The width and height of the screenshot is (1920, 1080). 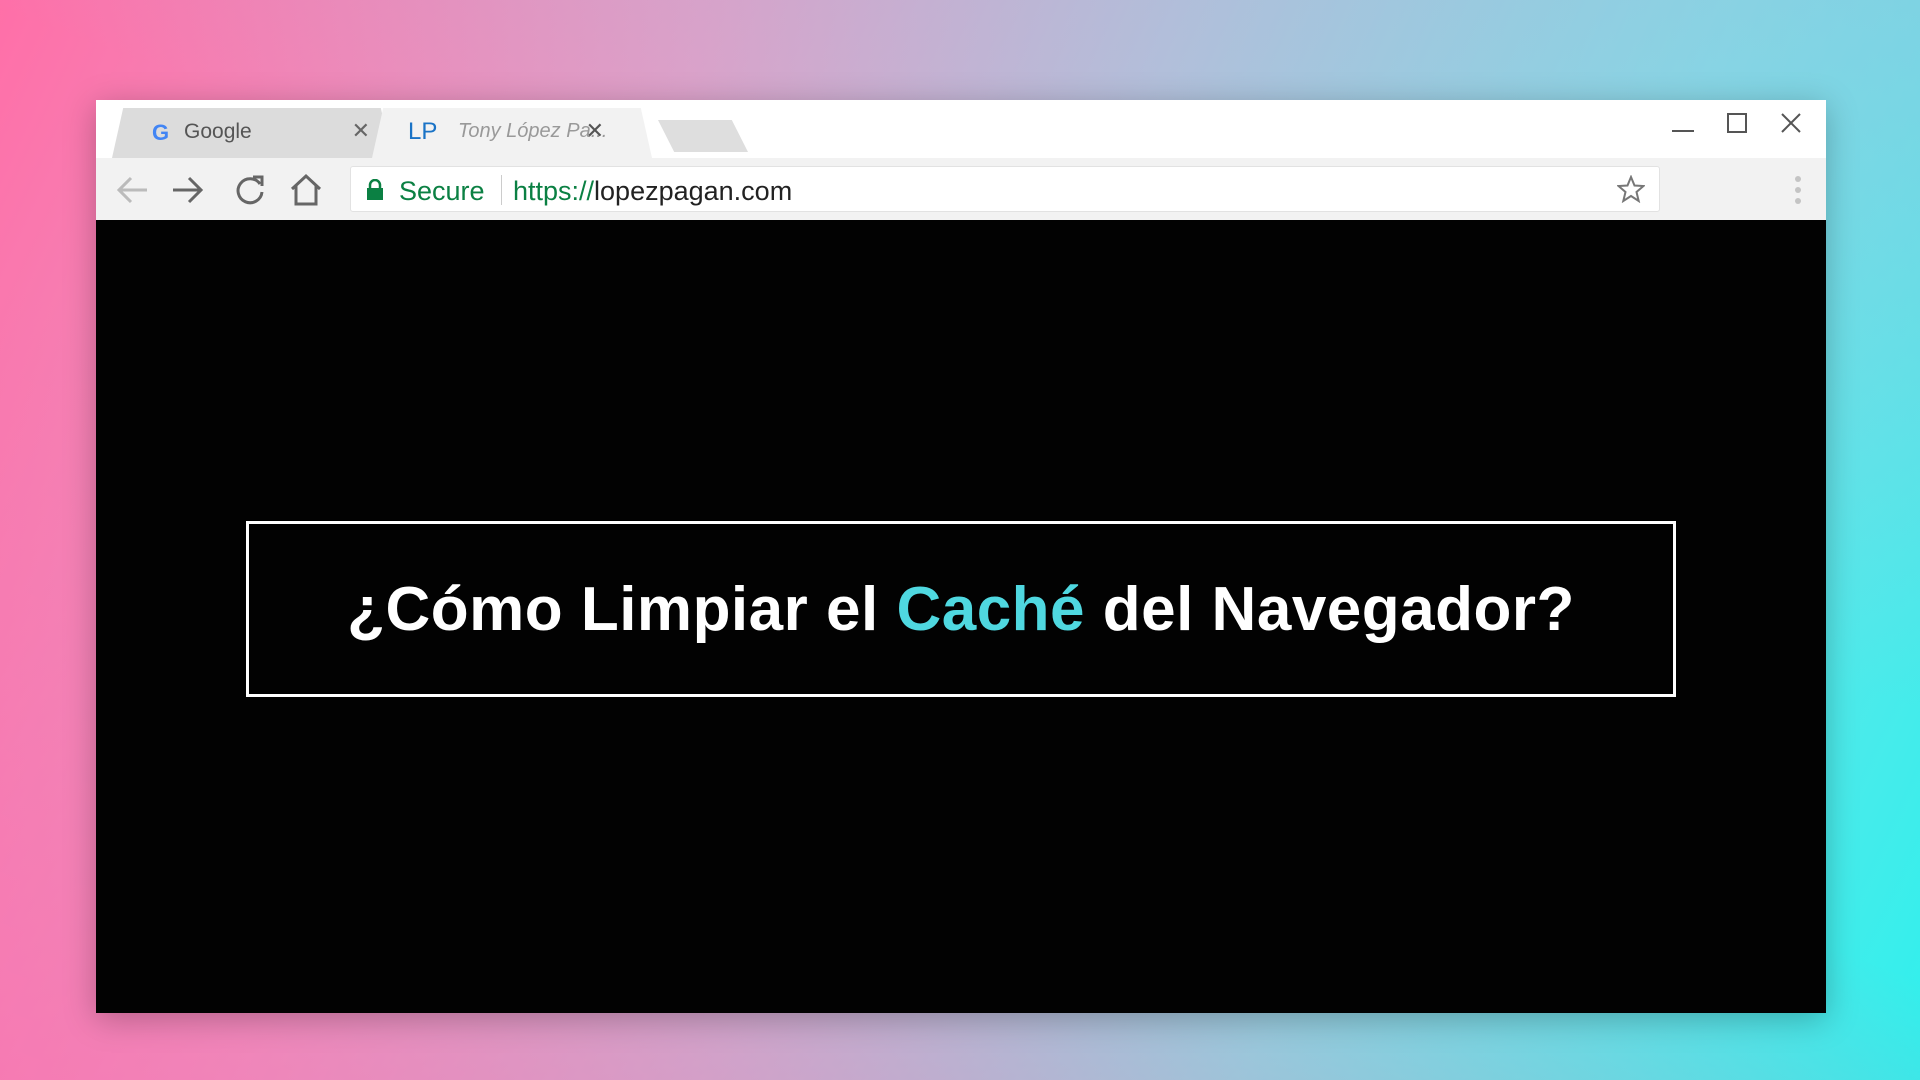 What do you see at coordinates (1791, 123) in the screenshot?
I see `window-close-icon` at bounding box center [1791, 123].